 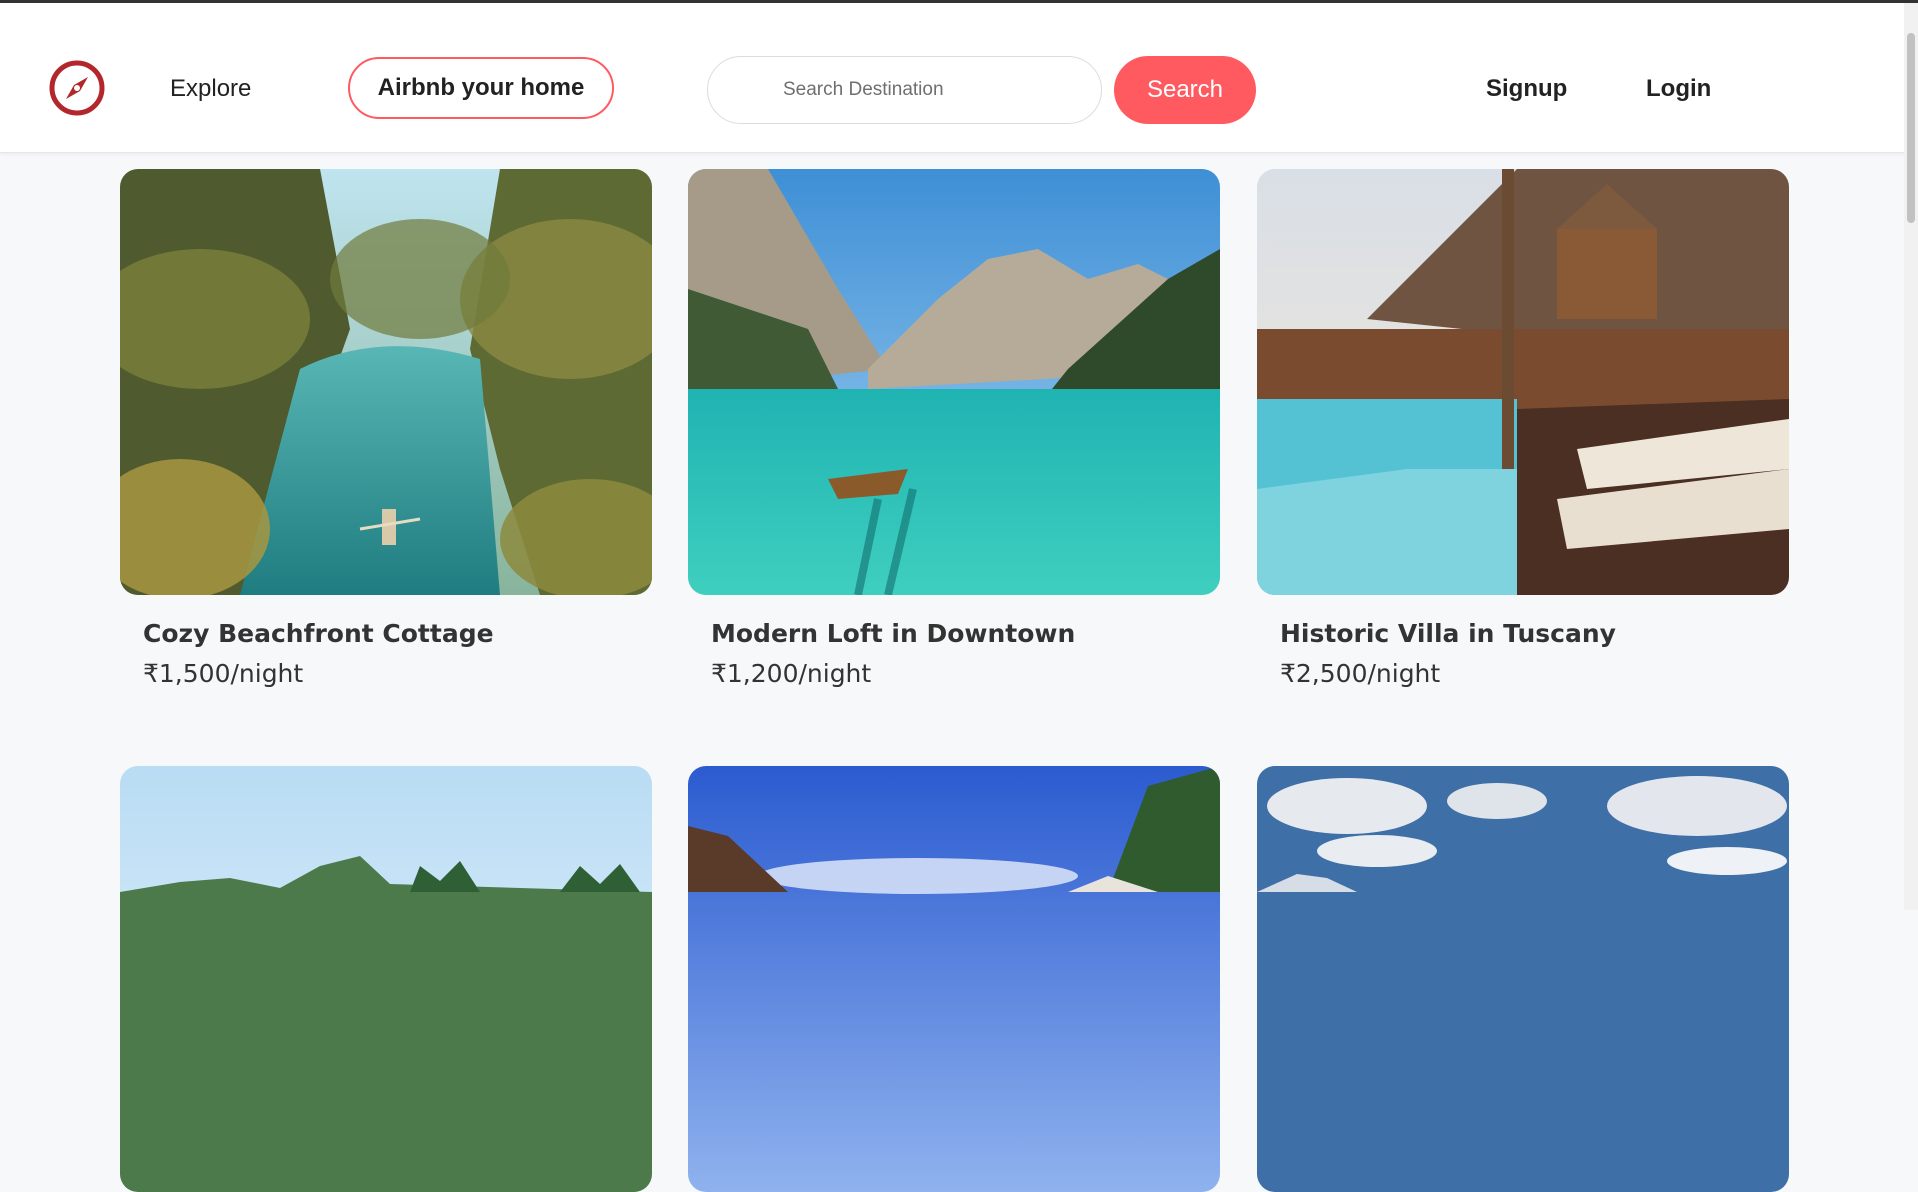 I want to click on listing-image-tropical-island, so click(x=386, y=979).